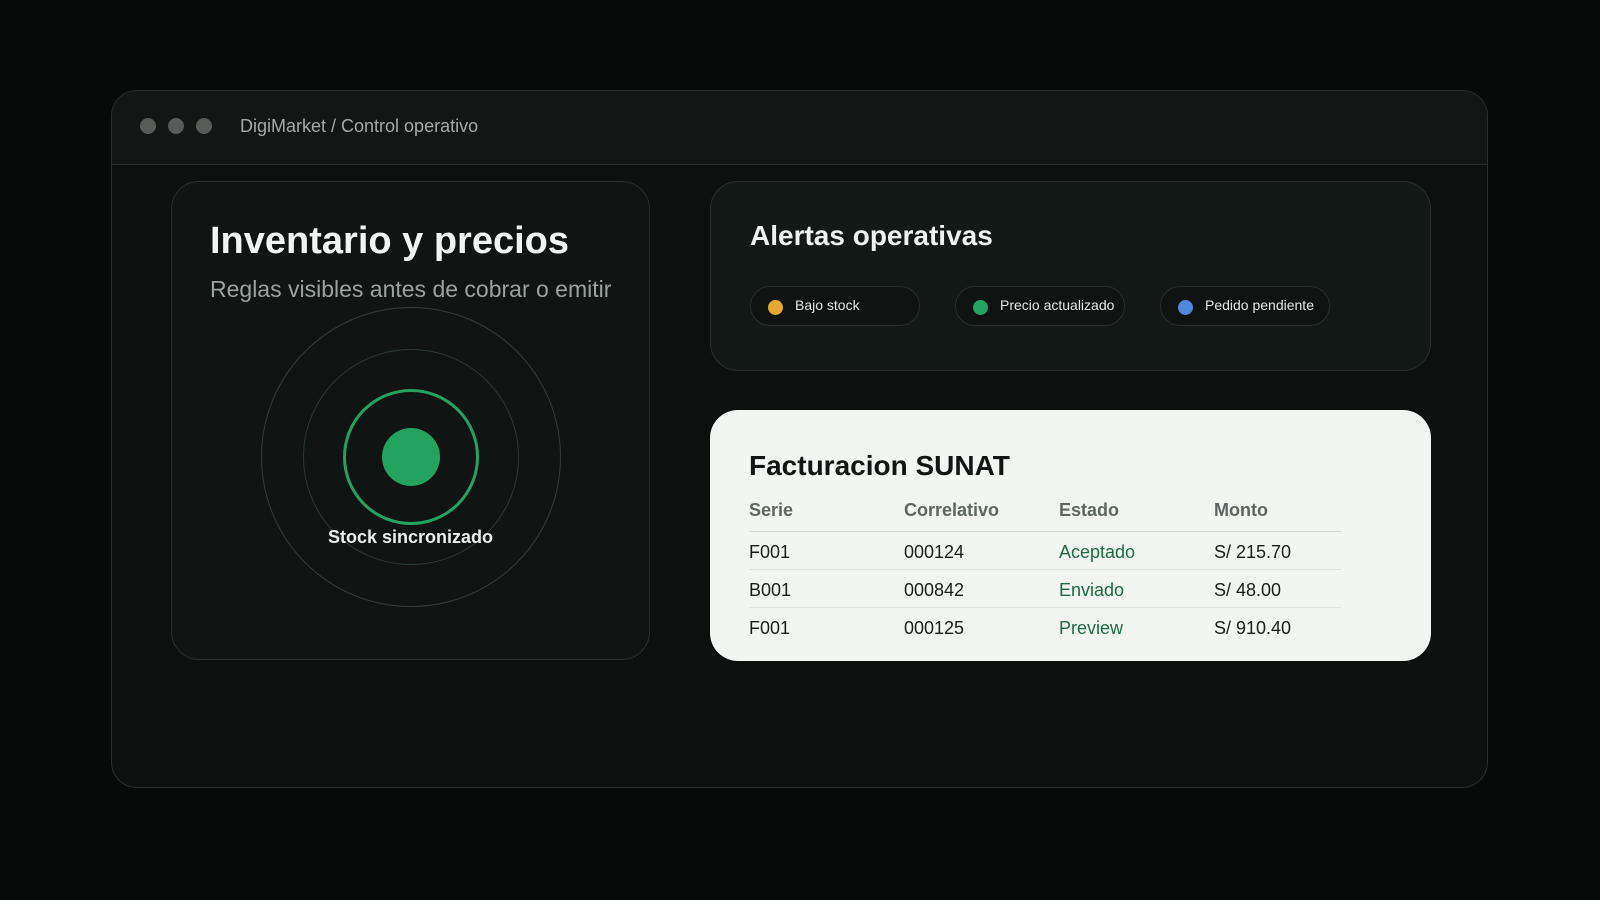 The image size is (1600, 900). Describe the element at coordinates (176, 126) in the screenshot. I see `window-minimize-dot` at that location.